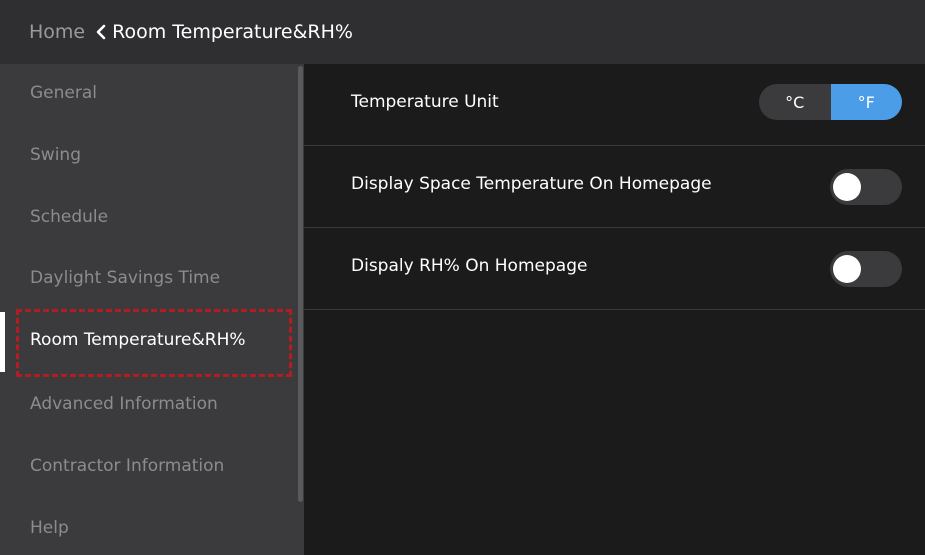  I want to click on chevron-left-icon, so click(101, 32).